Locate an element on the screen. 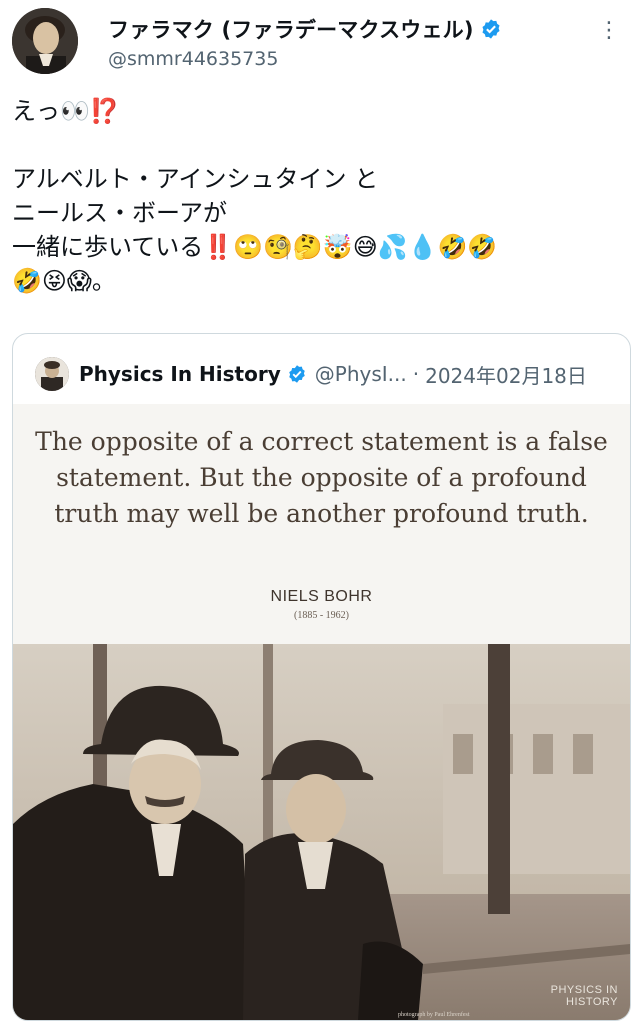 This screenshot has height=1024, width=635. author-handle: @smmr44635735 is located at coordinates (350, 59).